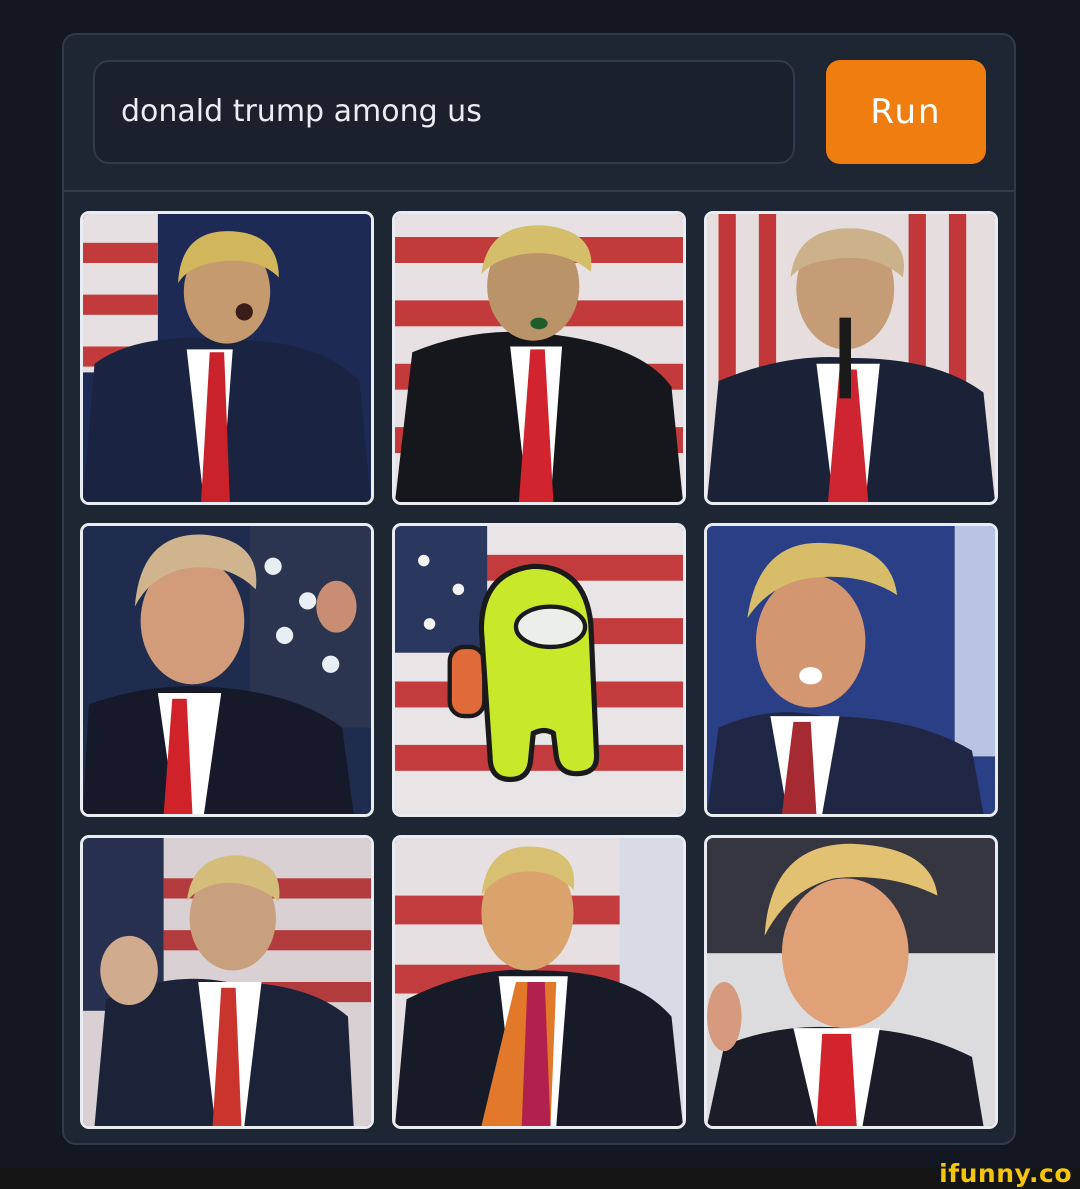  I want to click on prompt-input: donald trump among us, so click(444, 112).